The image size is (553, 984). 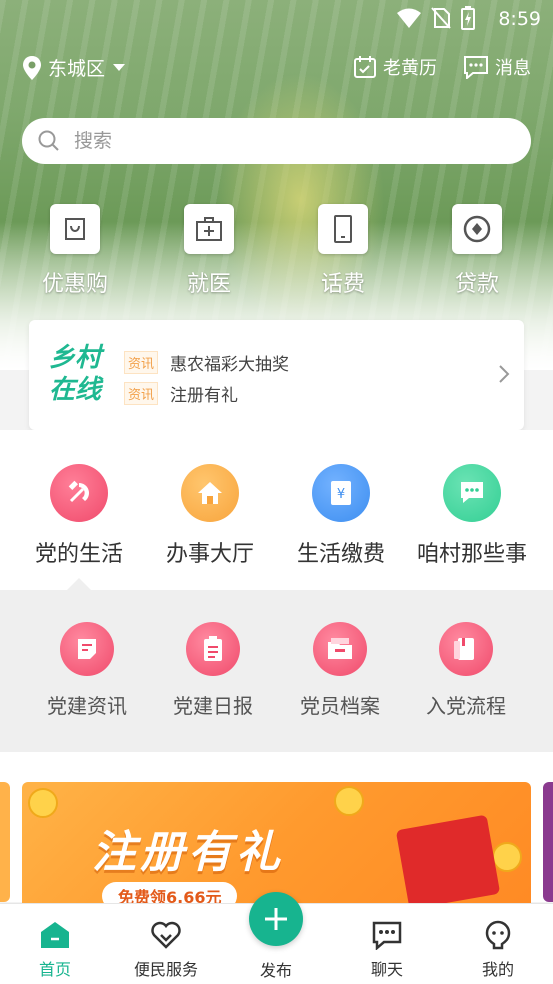 I want to click on party-item-label: 党建日报, so click(x=213, y=706).